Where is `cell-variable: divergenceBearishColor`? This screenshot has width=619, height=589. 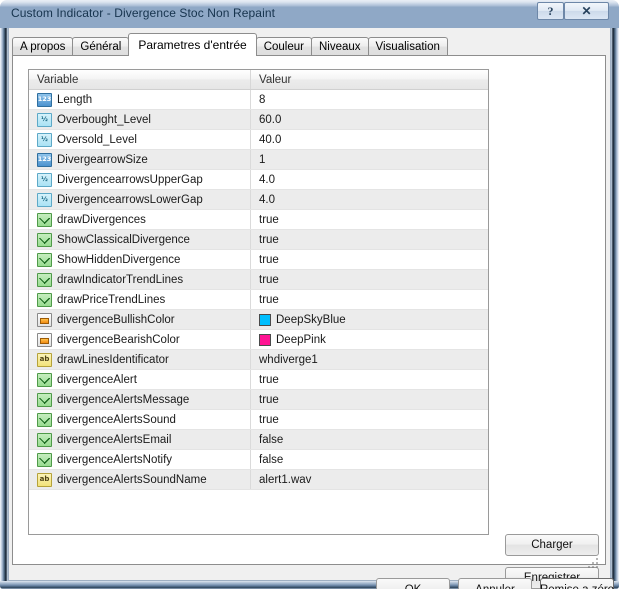 cell-variable: divergenceBearishColor is located at coordinates (140, 339).